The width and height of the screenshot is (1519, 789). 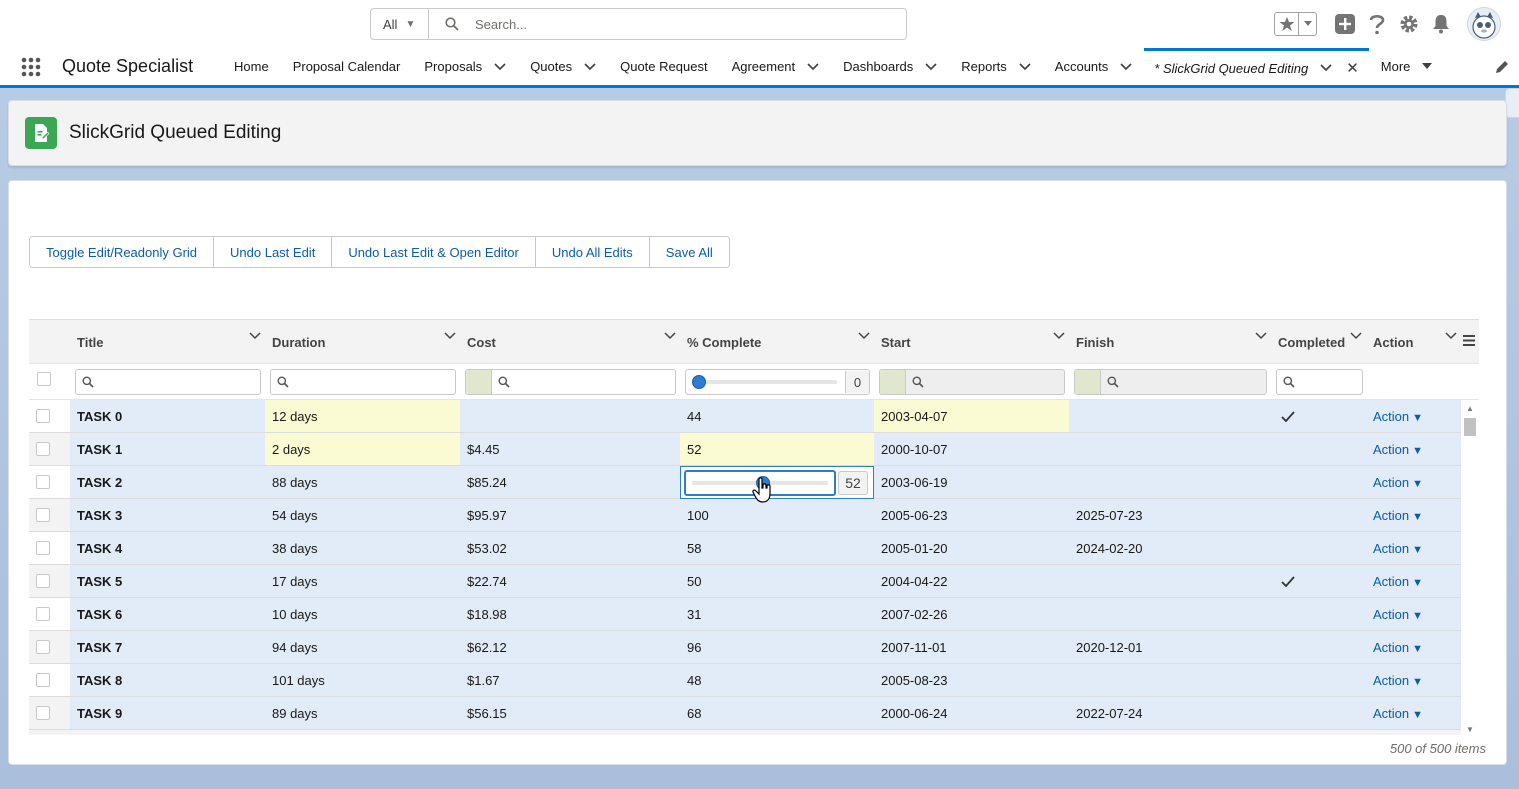 I want to click on column-header-completed: Completed, so click(x=1318, y=342).